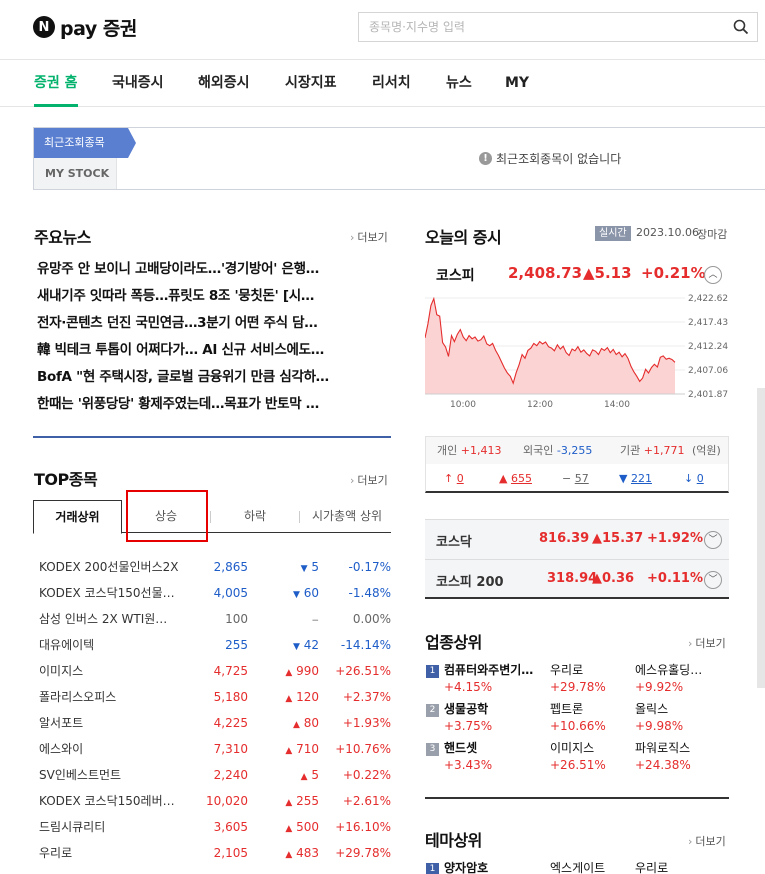 This screenshot has width=765, height=874. What do you see at coordinates (368, 237) in the screenshot?
I see `news-more-link: 더보기` at bounding box center [368, 237].